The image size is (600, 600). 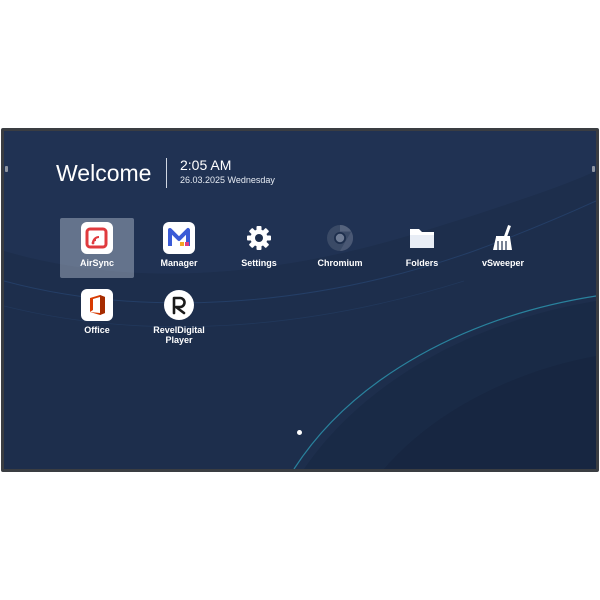 What do you see at coordinates (97, 305) in the screenshot?
I see `office-icon` at bounding box center [97, 305].